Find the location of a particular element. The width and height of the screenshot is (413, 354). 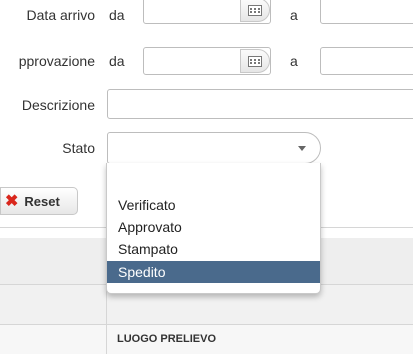

stato-select is located at coordinates (214, 148).